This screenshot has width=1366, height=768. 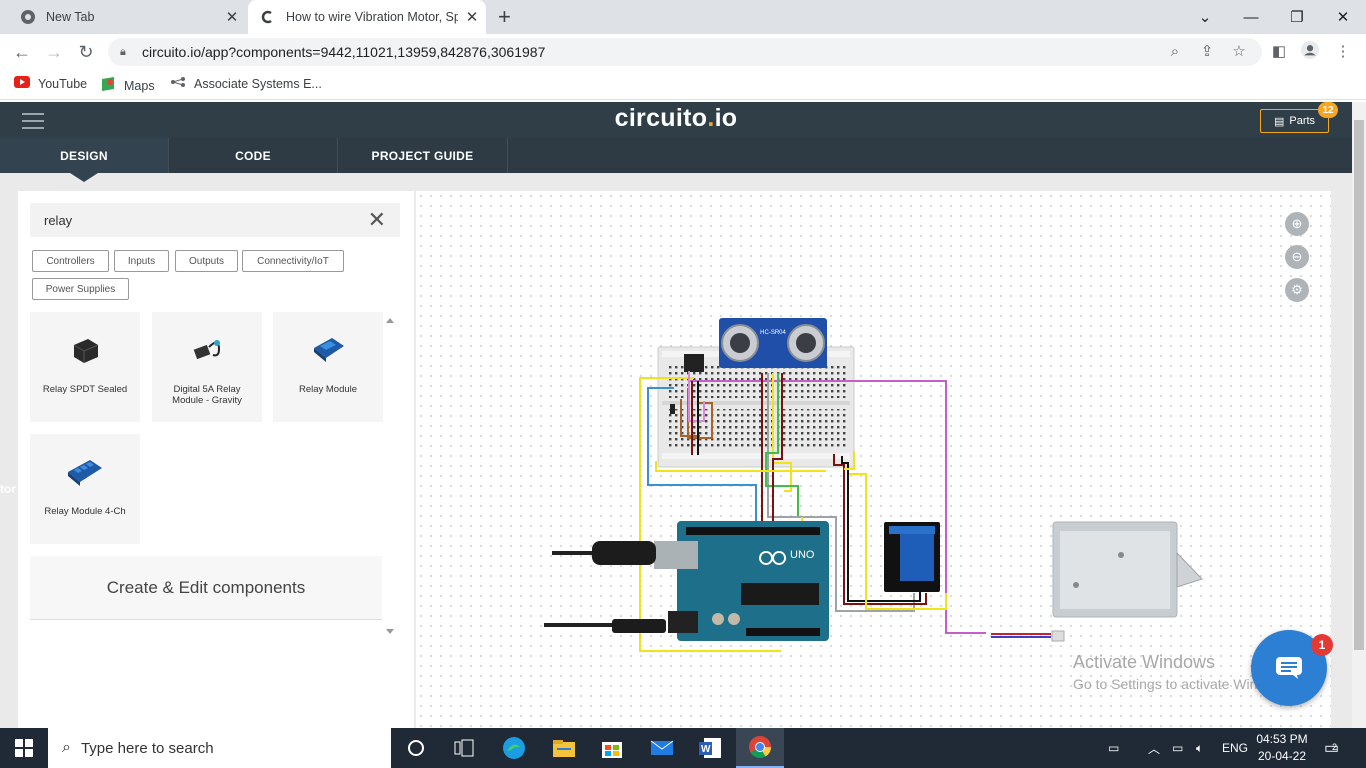 I want to click on edge-icon, so click(x=514, y=748).